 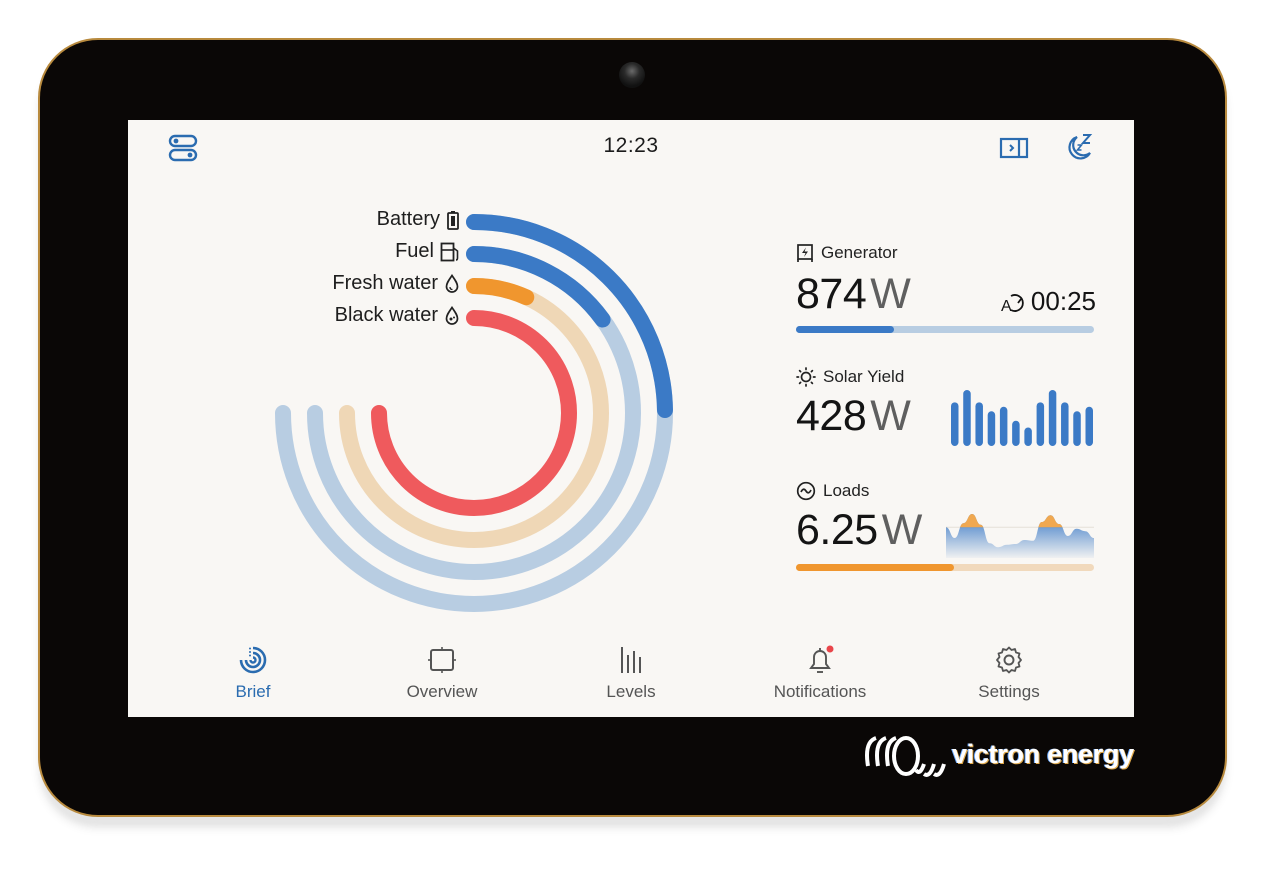 What do you see at coordinates (442, 660) in the screenshot?
I see `overview-icon` at bounding box center [442, 660].